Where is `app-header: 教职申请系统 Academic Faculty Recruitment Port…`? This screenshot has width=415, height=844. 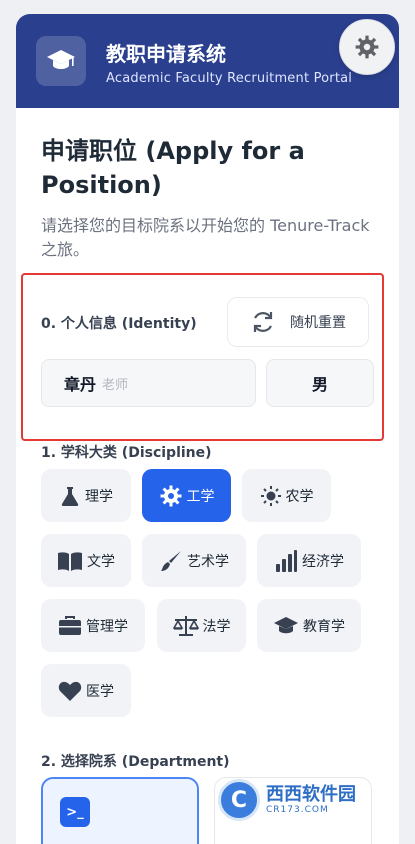
app-header: 教职申请系统 Academic Faculty Recruitment Port… is located at coordinates (207, 61).